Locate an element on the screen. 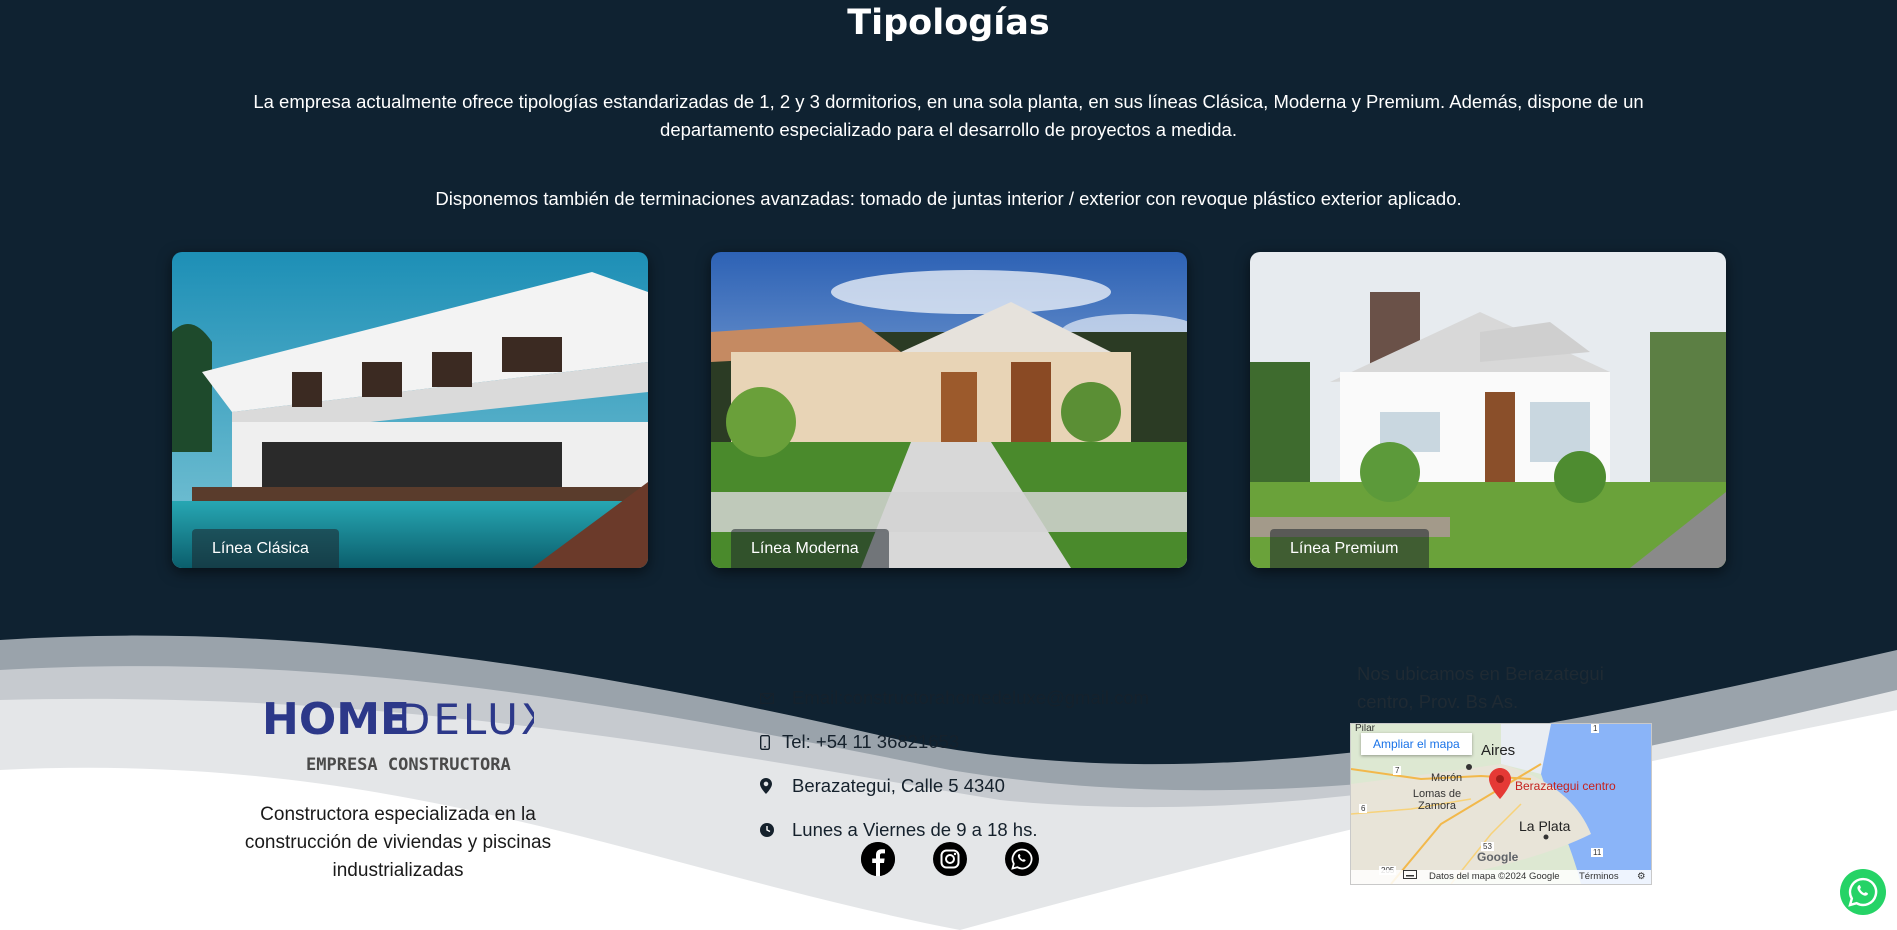 The image size is (1897, 930). logo-word-home: HOME is located at coordinates (336, 719).